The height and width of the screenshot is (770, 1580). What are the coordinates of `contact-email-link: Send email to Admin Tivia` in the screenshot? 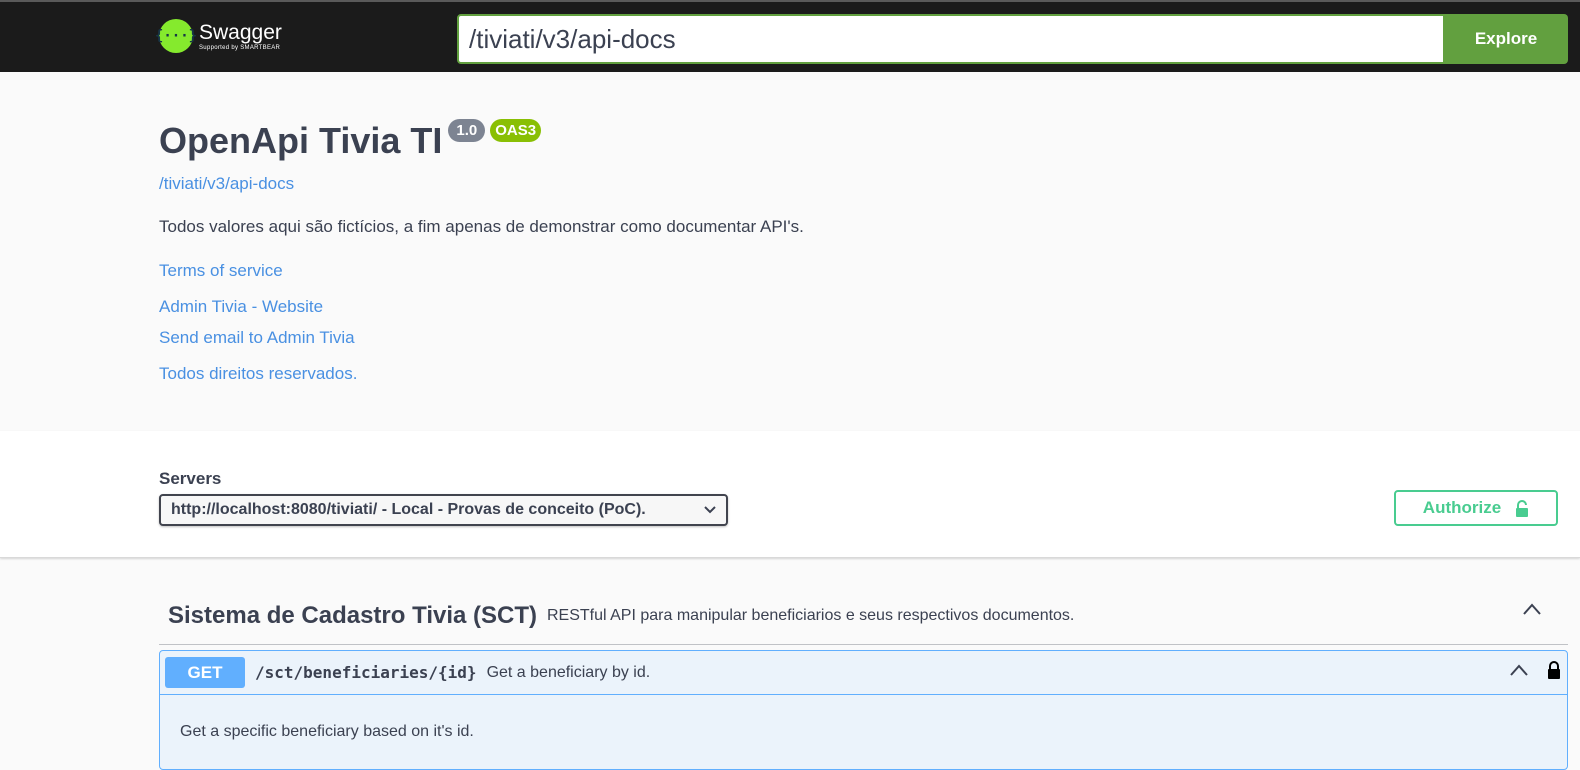 It's located at (659, 338).